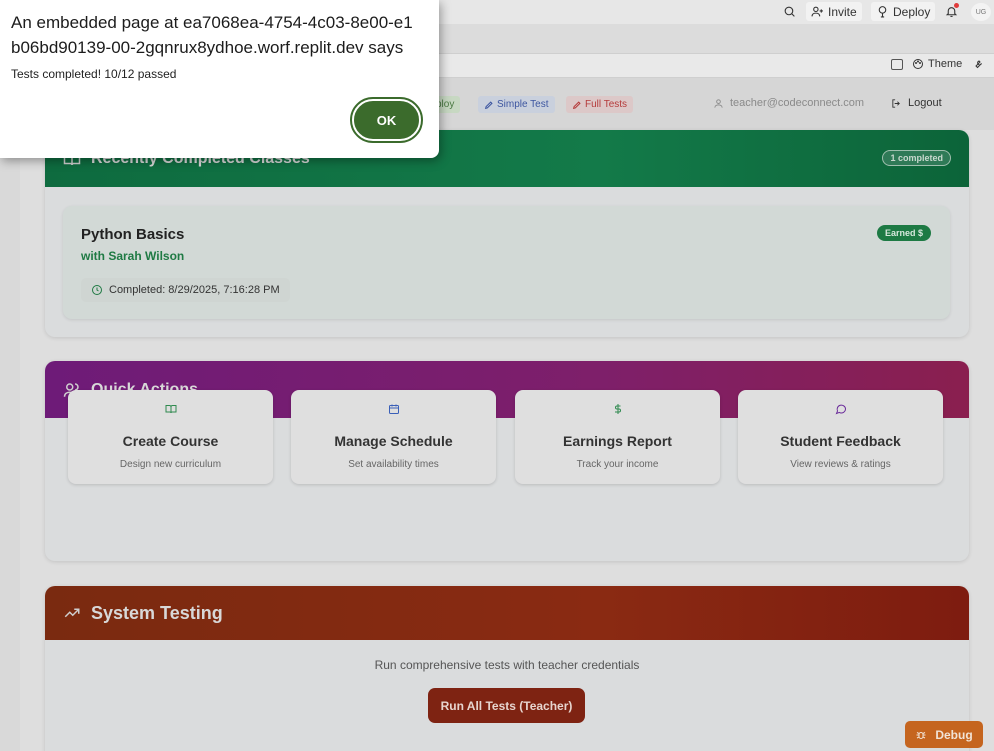 This screenshot has width=994, height=751. I want to click on deploy-label: Deploy, so click(912, 11).